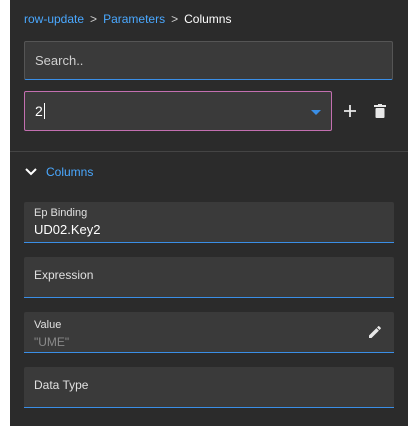 The width and height of the screenshot is (410, 426). I want to click on add-icon, so click(350, 111).